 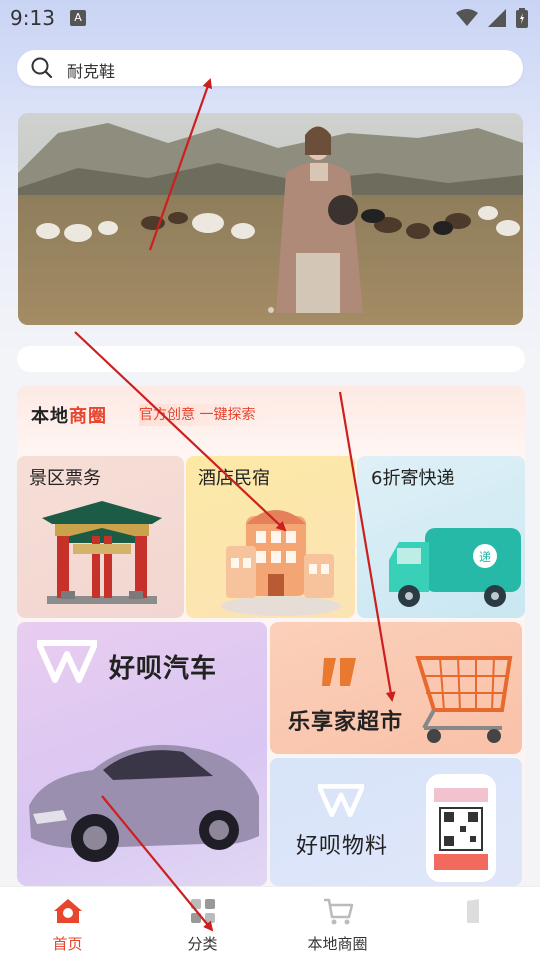 What do you see at coordinates (202, 944) in the screenshot?
I see `nav-label: 分类` at bounding box center [202, 944].